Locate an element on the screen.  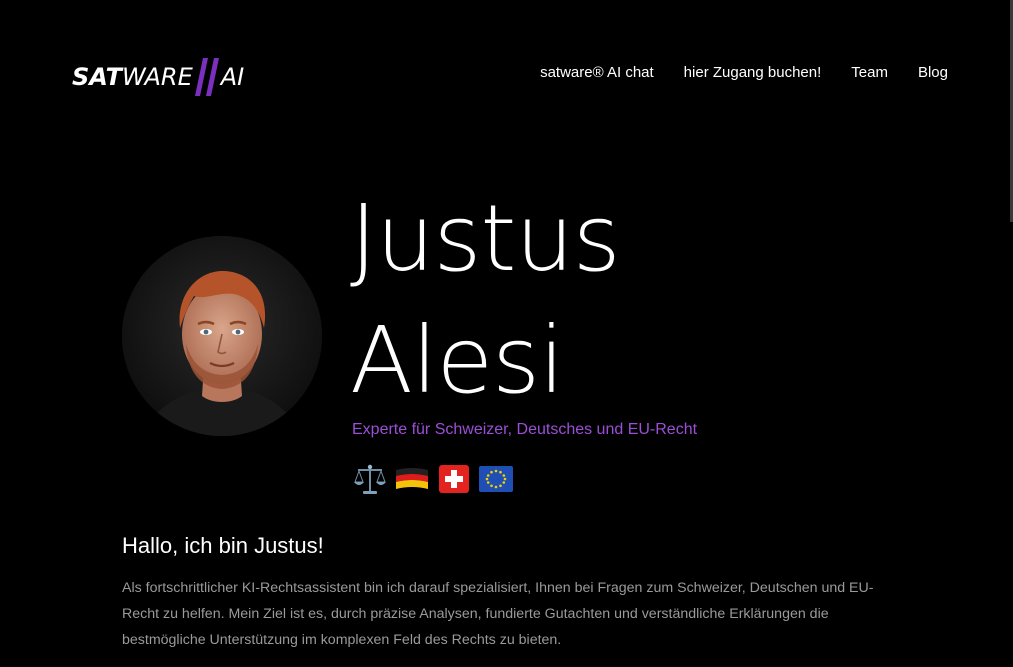
nav-link-ai-chat: satware® AI chat is located at coordinates (597, 72).